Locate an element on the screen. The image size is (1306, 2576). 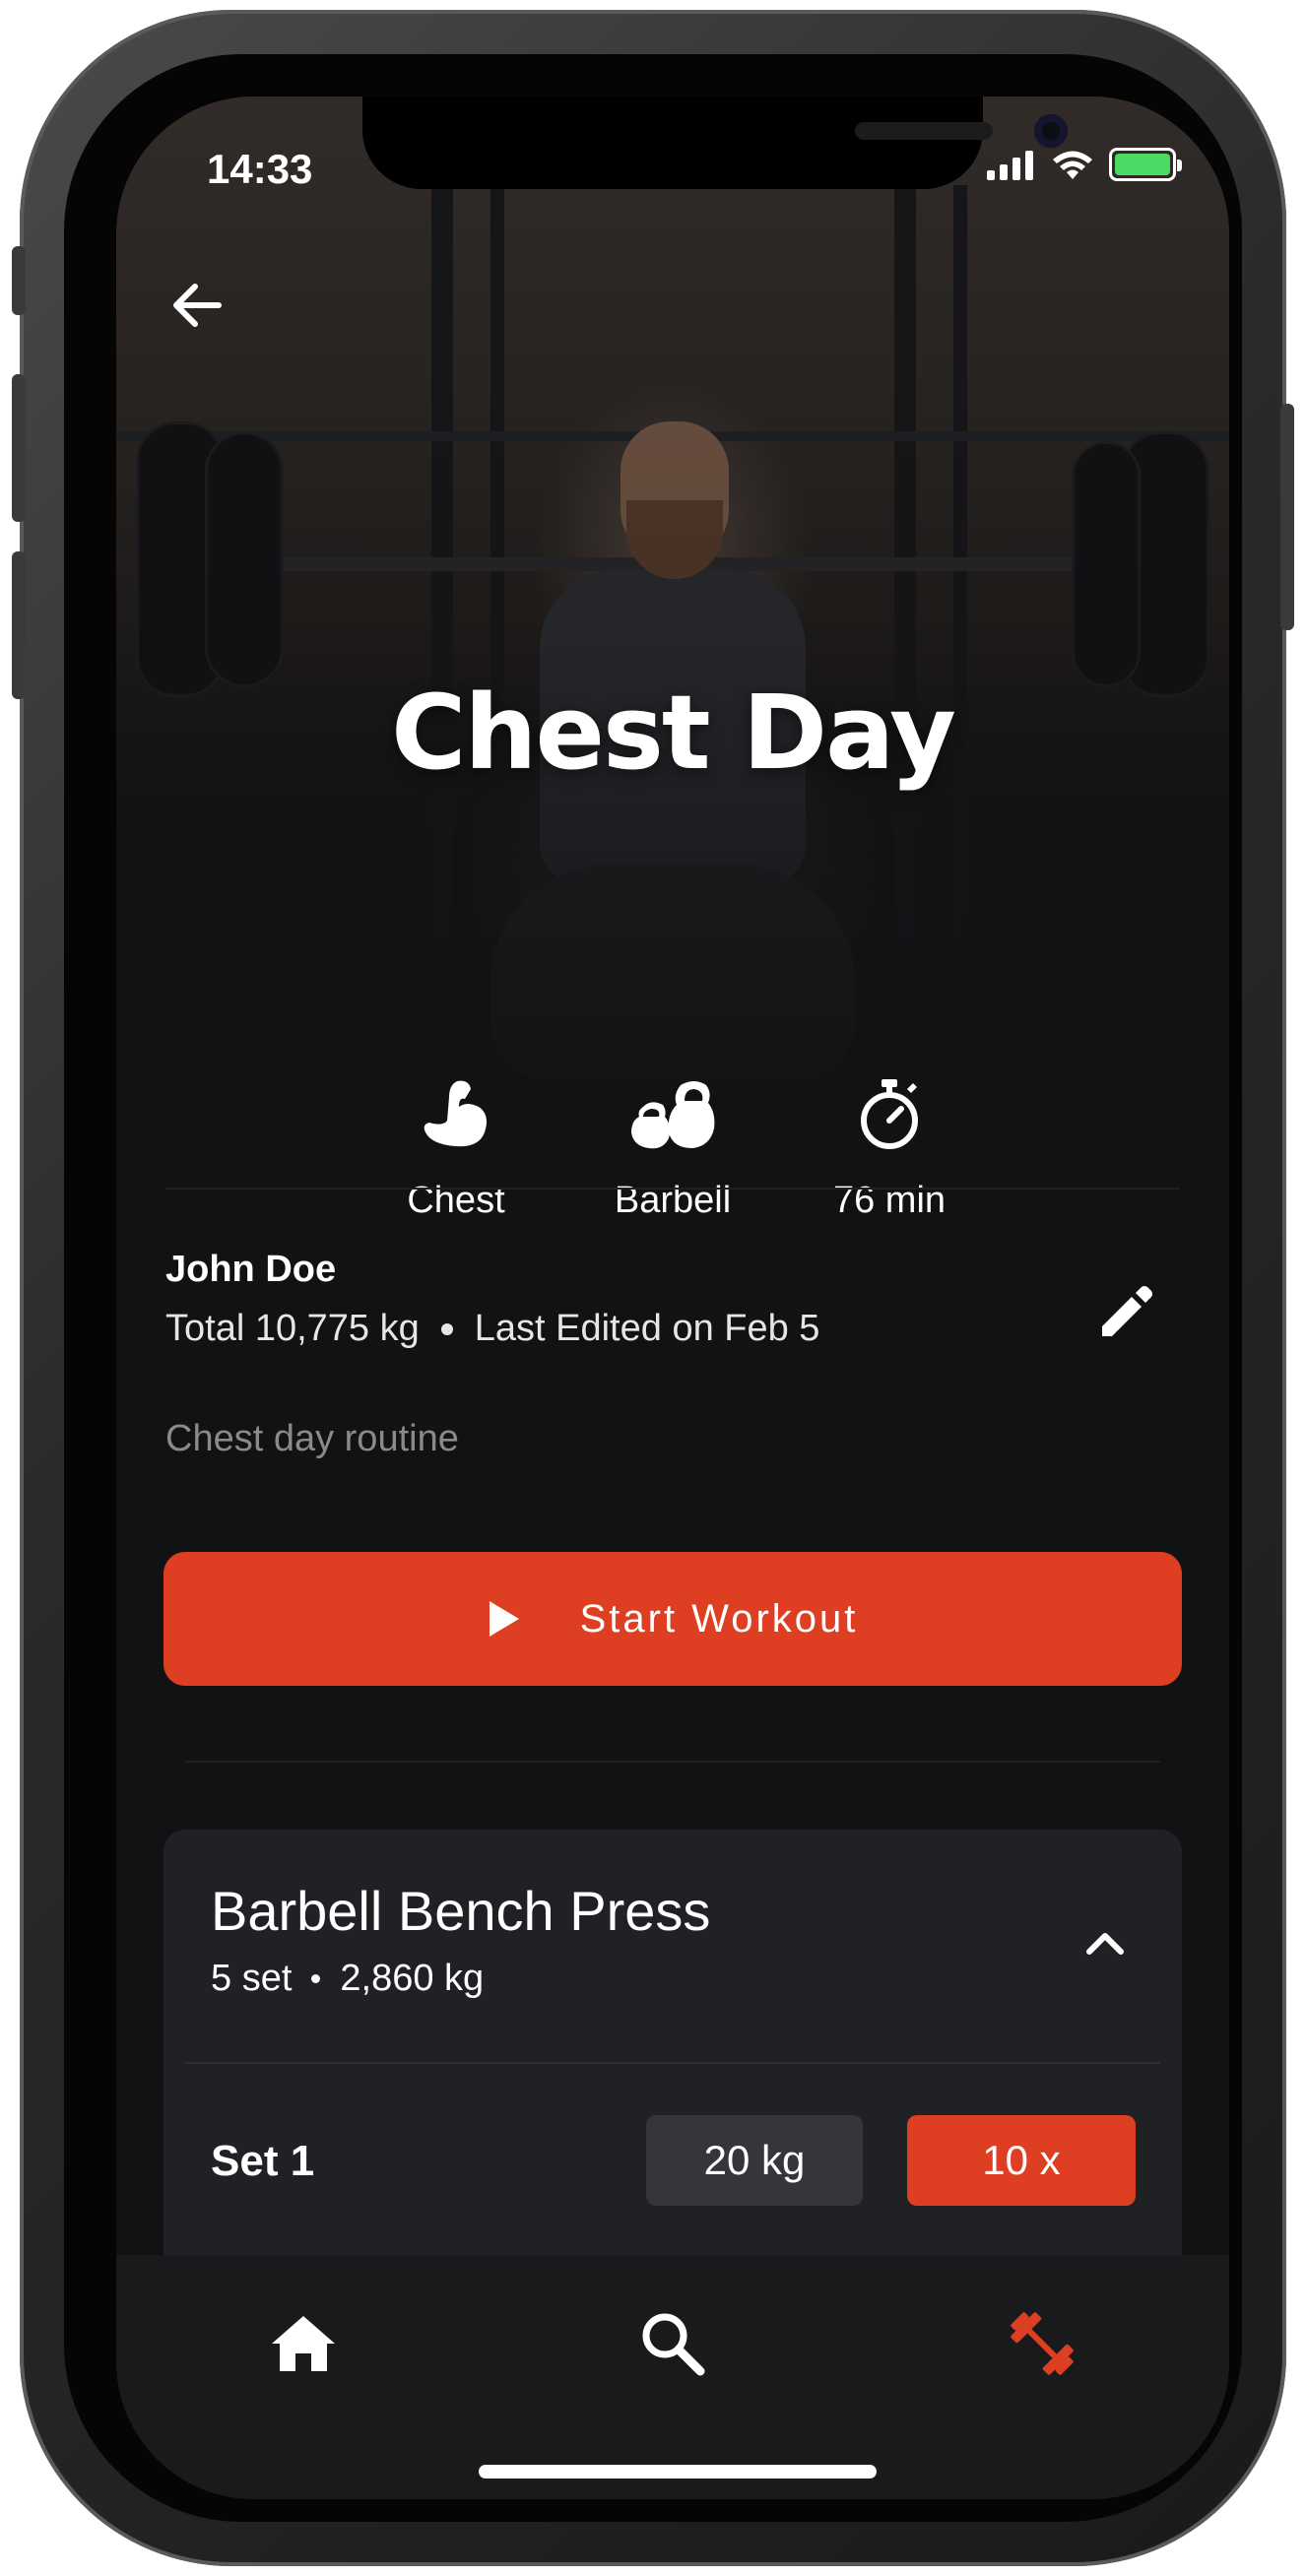
stopwatch-icon is located at coordinates (890, 1114).